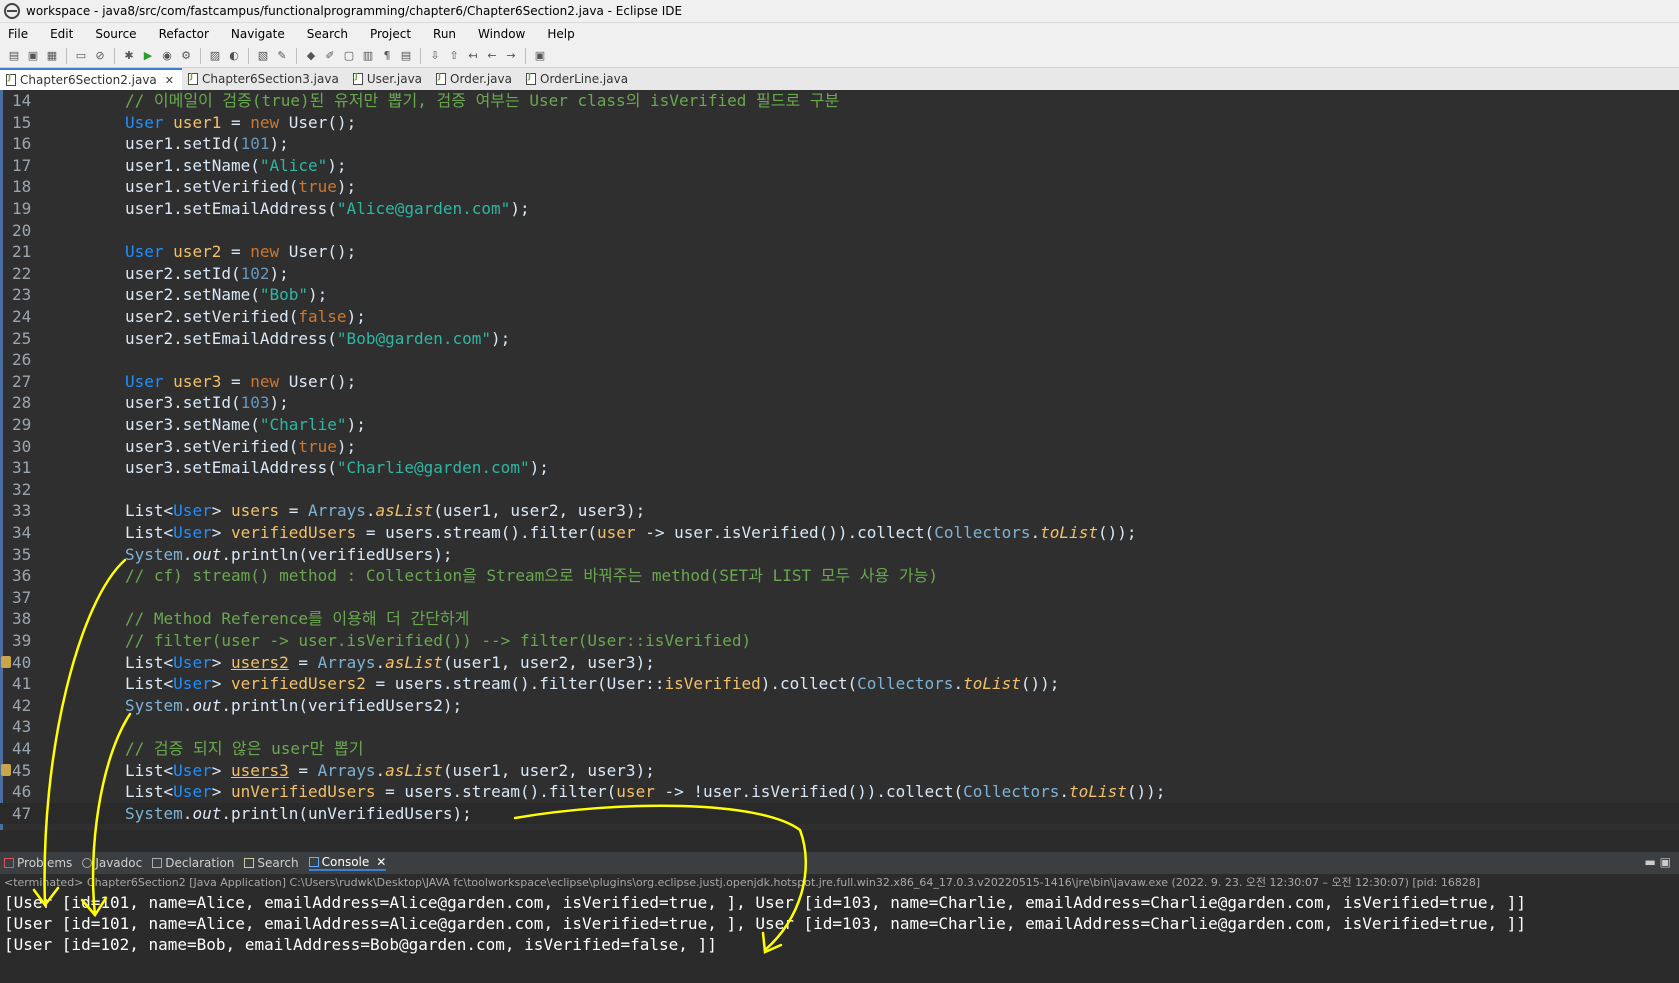 The width and height of the screenshot is (1679, 983). Describe the element at coordinates (184, 122) in the screenshot. I see `code-line: 15 User user1 = new User();` at that location.